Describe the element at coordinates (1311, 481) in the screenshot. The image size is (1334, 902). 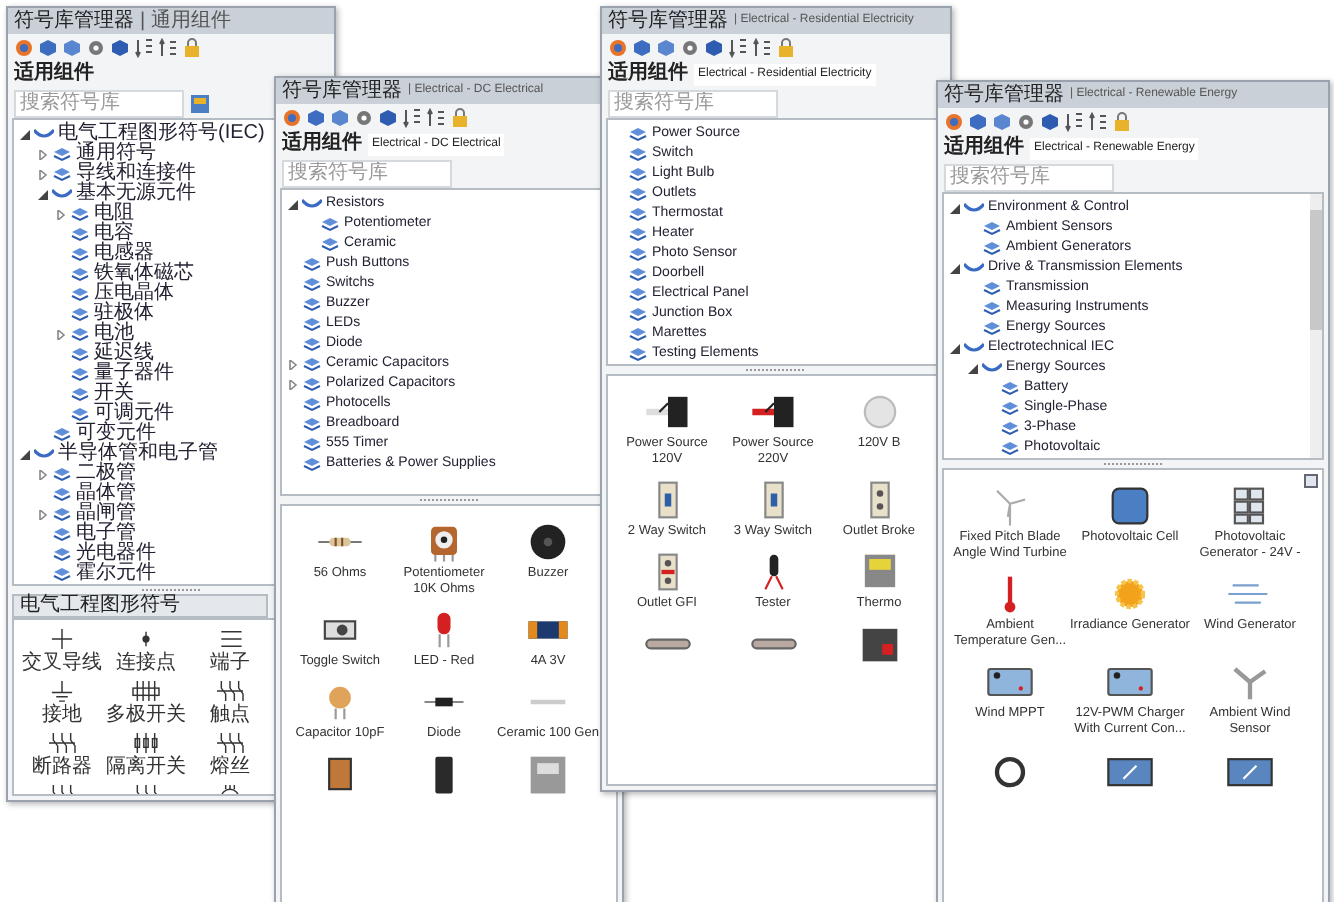
I see `view-icon` at that location.